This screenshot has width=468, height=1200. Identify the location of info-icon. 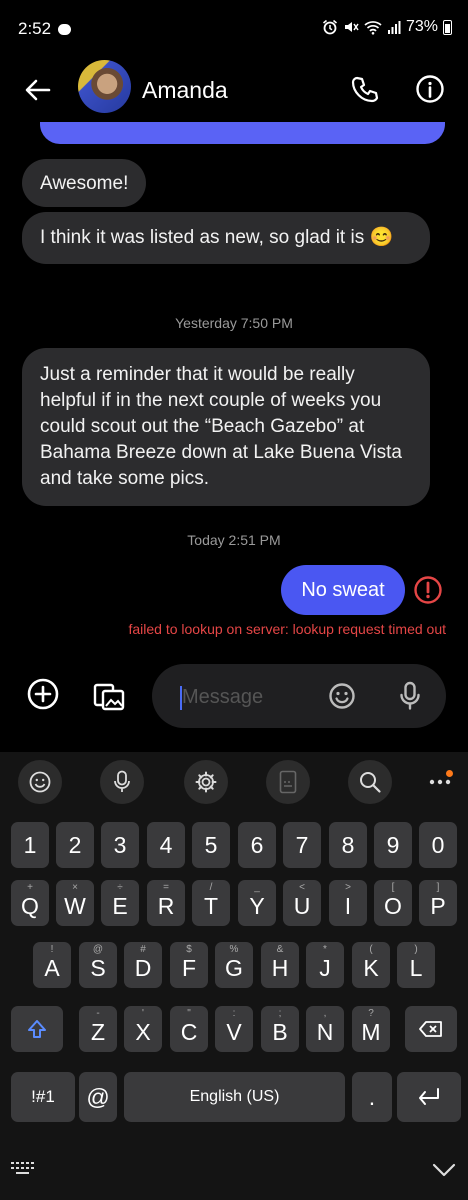
(430, 89).